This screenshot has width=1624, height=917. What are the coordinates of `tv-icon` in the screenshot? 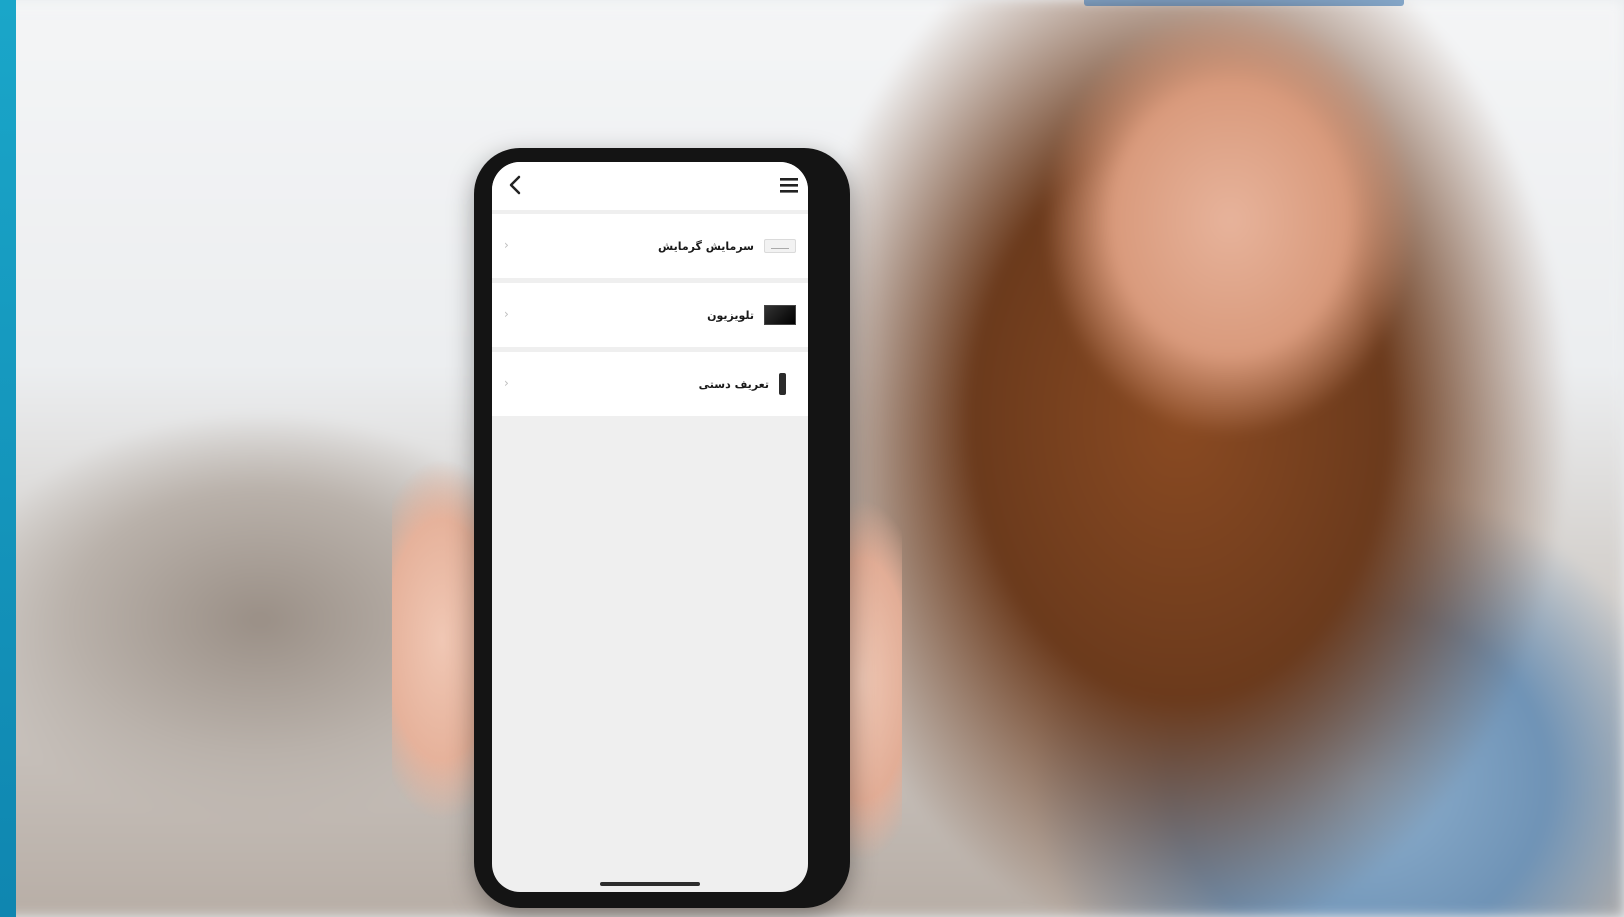 It's located at (780, 315).